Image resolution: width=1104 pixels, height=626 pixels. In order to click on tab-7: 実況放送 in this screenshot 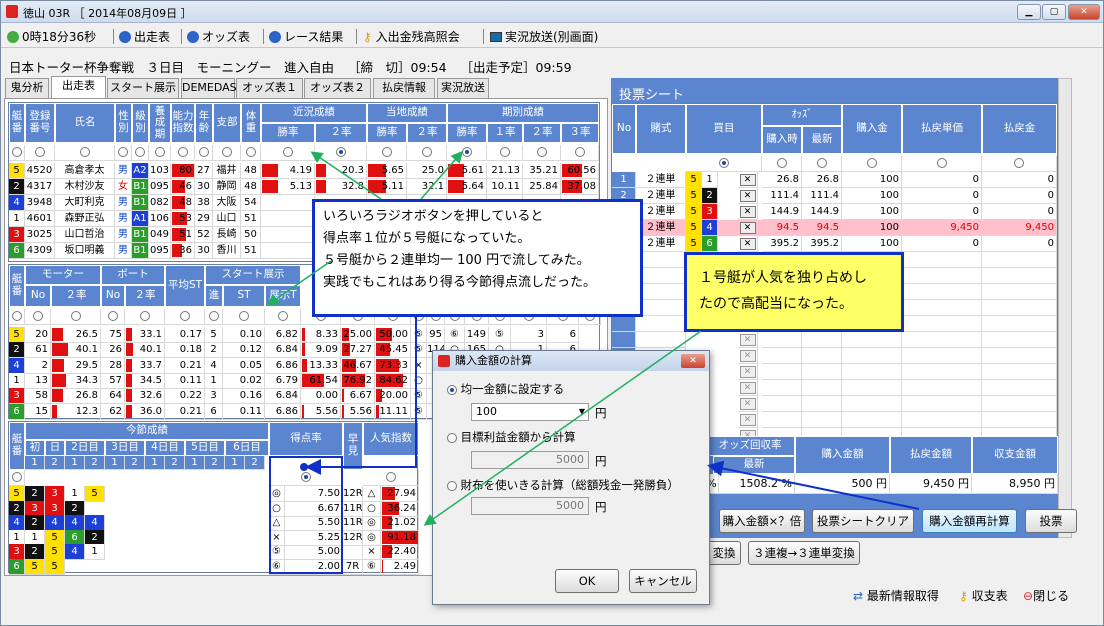, I will do `click(463, 88)`.